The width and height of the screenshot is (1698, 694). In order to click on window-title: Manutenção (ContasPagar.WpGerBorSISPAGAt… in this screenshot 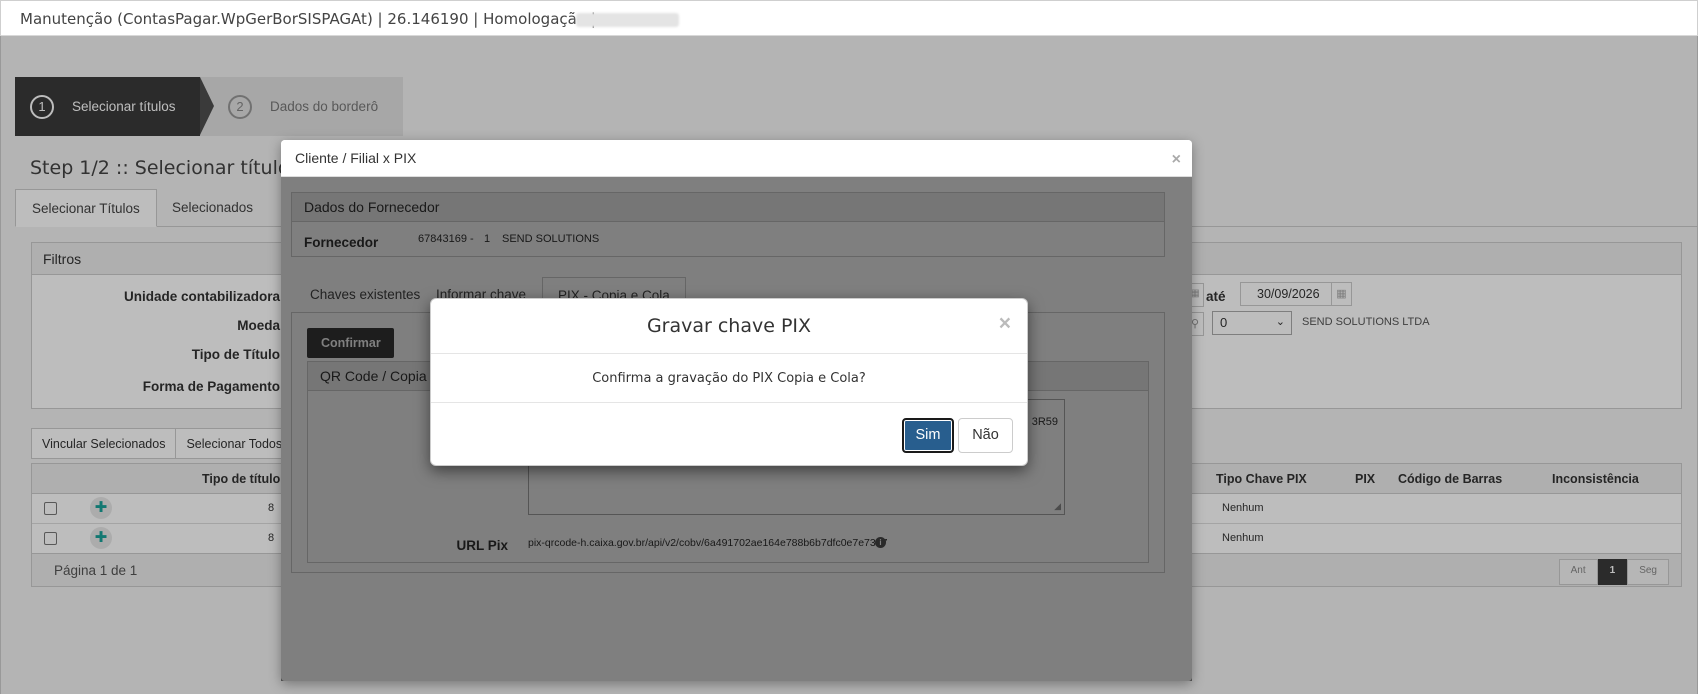, I will do `click(308, 19)`.